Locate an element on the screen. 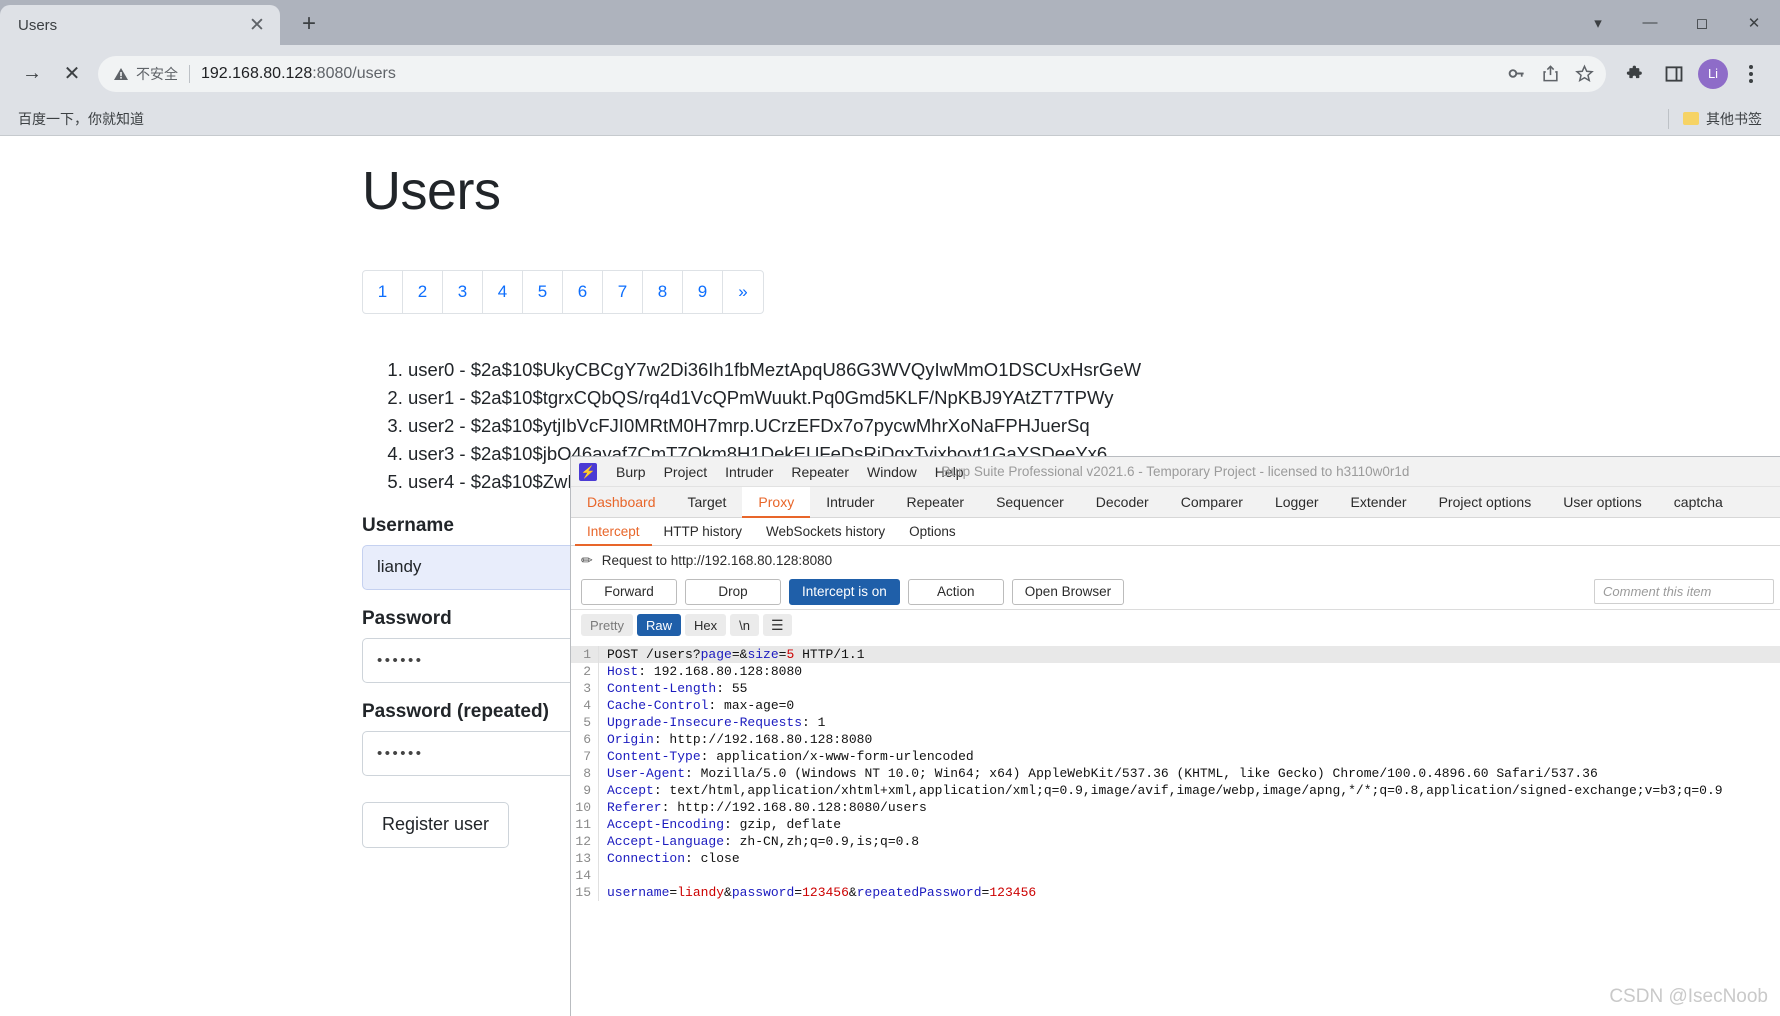  three-dot-menu-icon is located at coordinates (1751, 74).